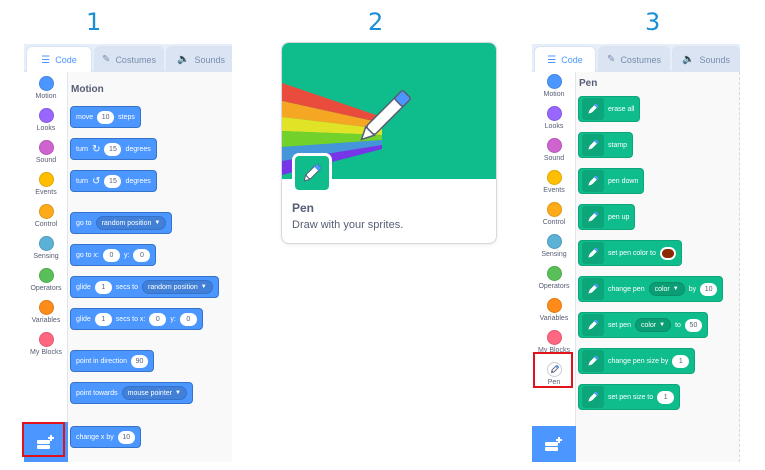 This screenshot has height=470, width=765. I want to click on pen-extension-icon, so click(312, 173).